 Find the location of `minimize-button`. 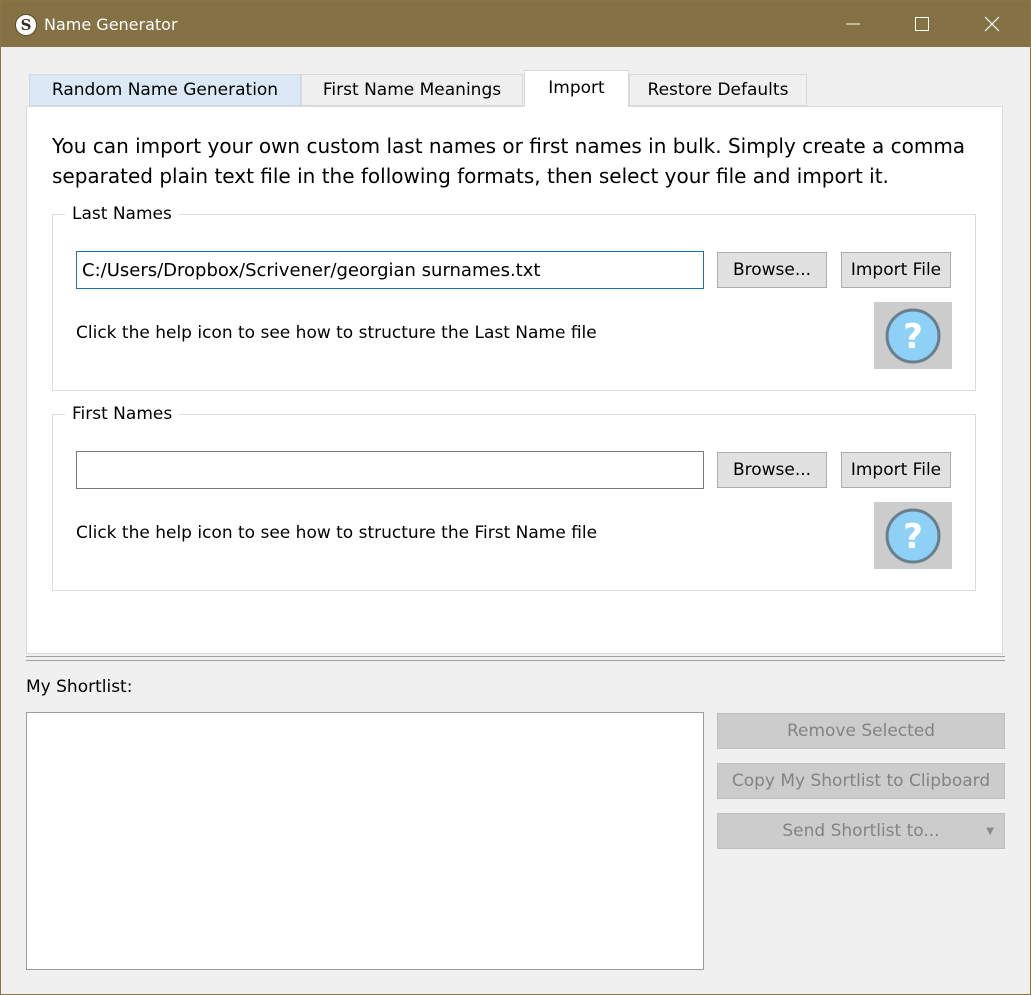

minimize-button is located at coordinates (853, 24).